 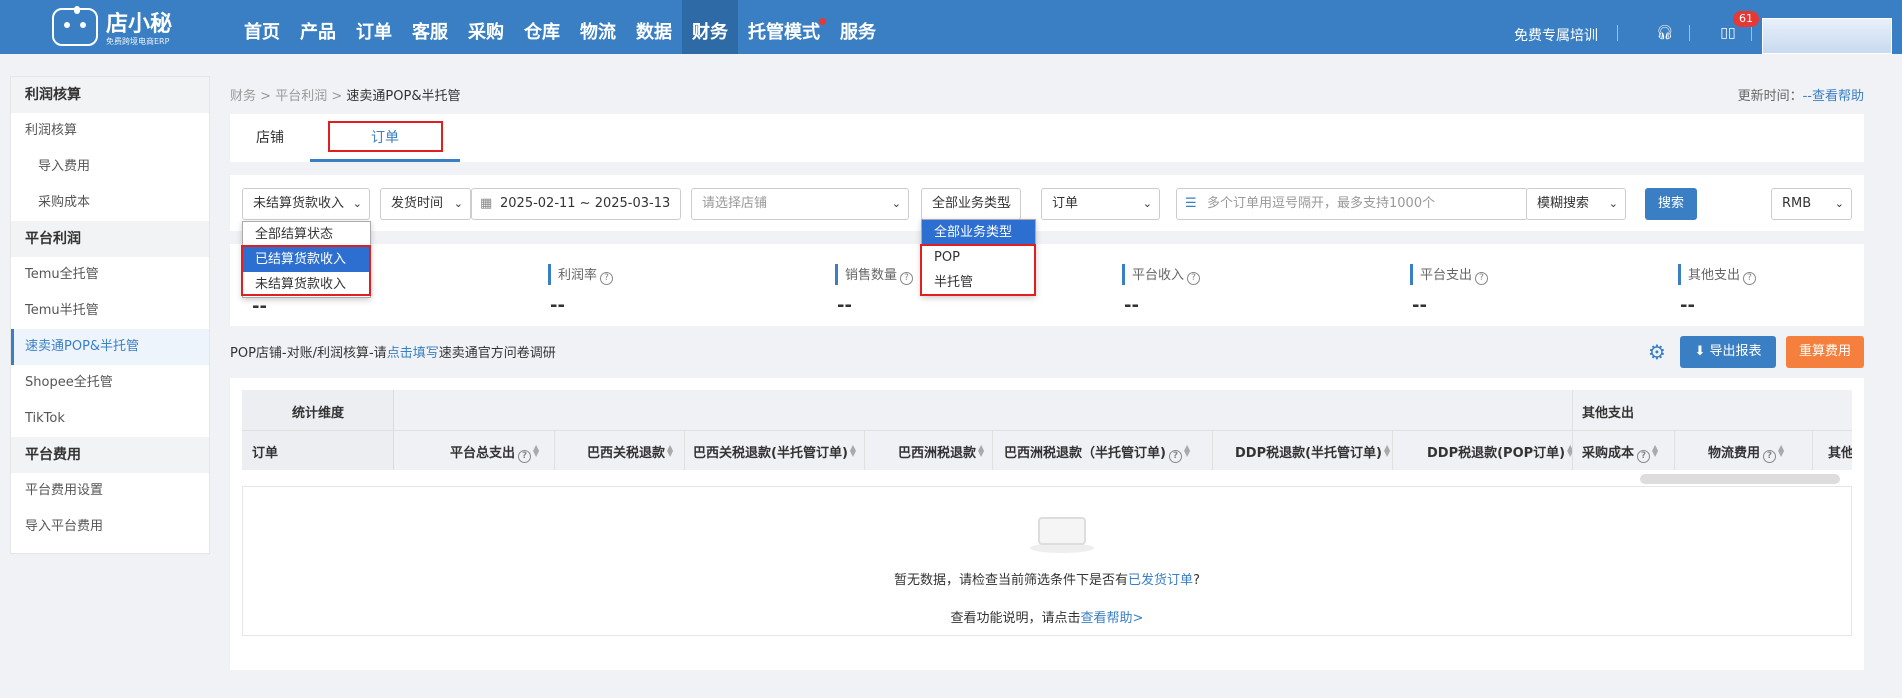 I want to click on tab-bar: 店铺 订单, so click(x=1047, y=138).